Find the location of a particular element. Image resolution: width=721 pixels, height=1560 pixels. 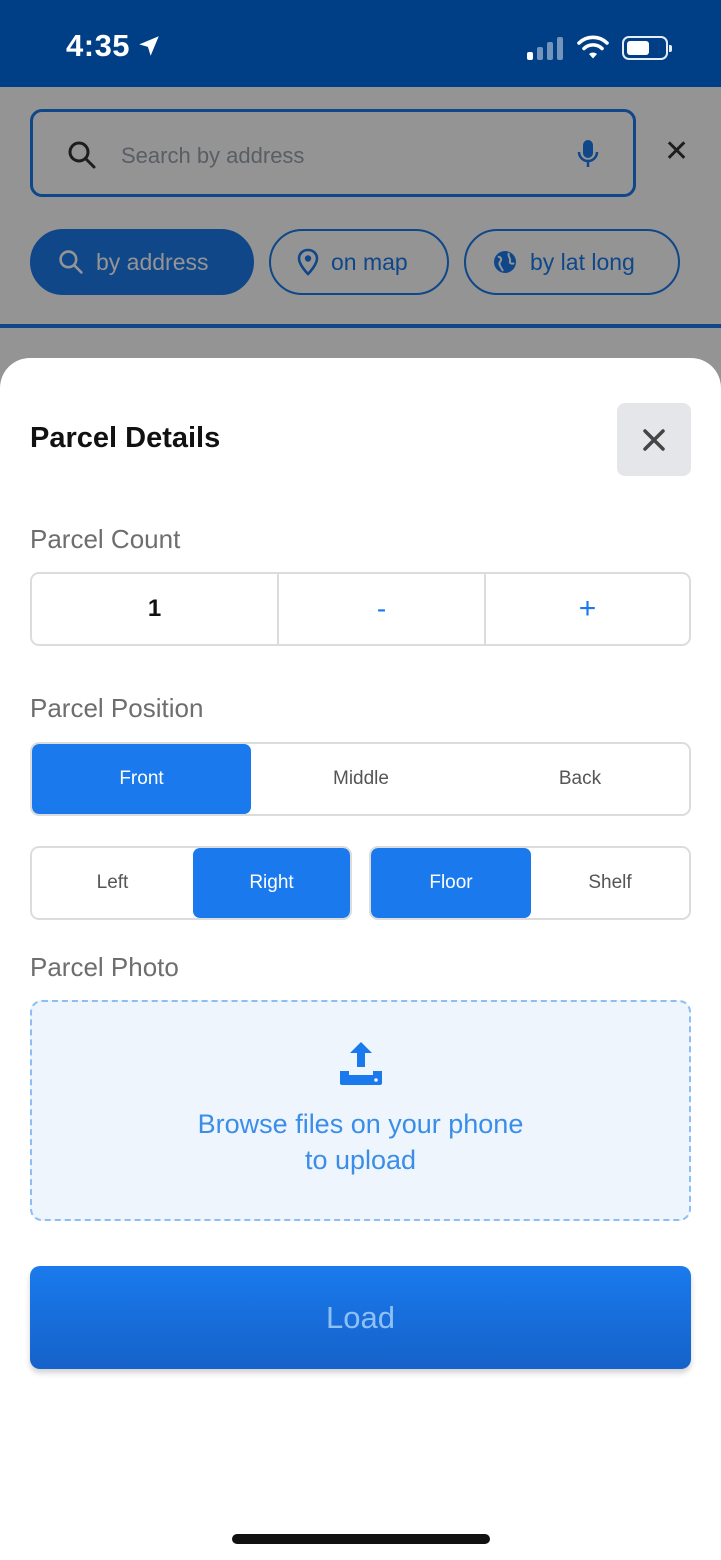

status-bar: 4:35 is located at coordinates (360, 43).